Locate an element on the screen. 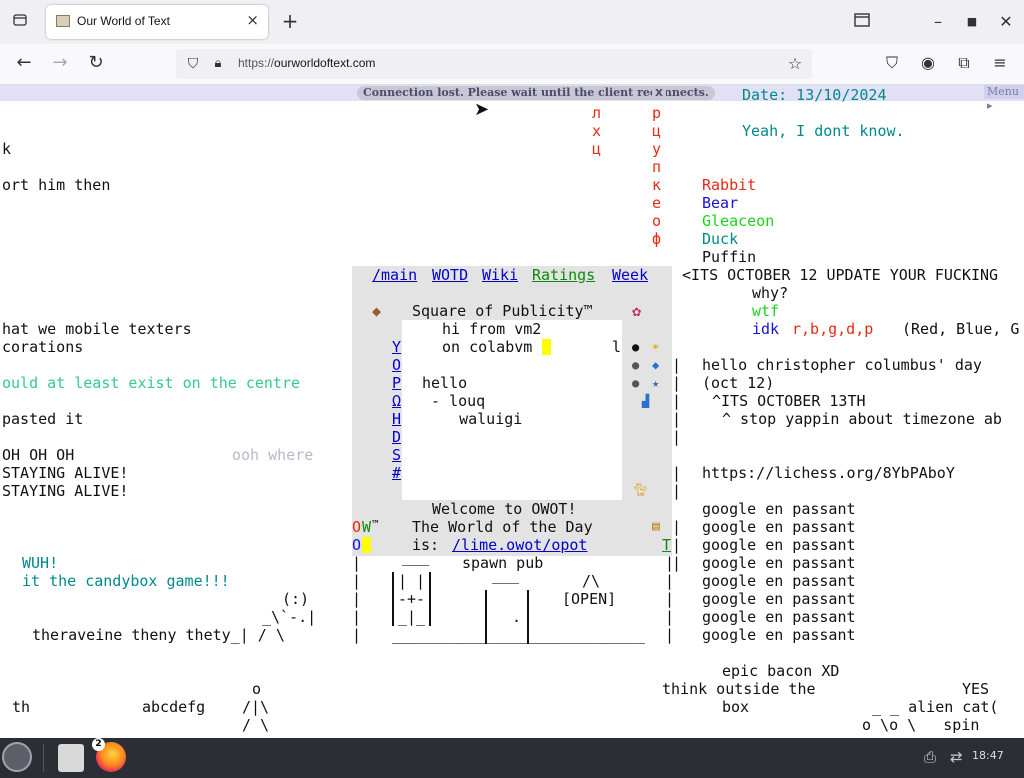 This screenshot has height=778, width=1024. pipe-8: | is located at coordinates (677, 545).